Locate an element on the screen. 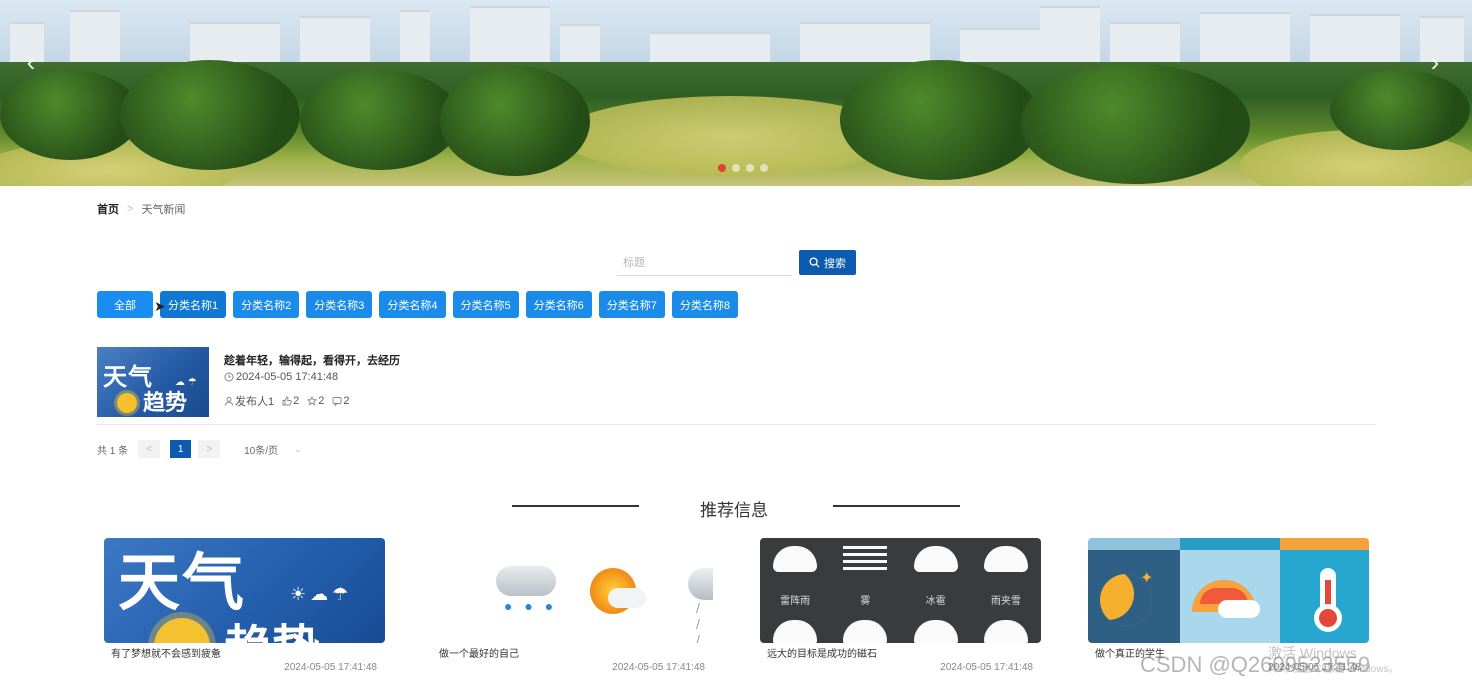 Image resolution: width=1472 pixels, height=692 pixels. recommend-card-image: 雷阵雨 雾 冰雹 雨夹雪 is located at coordinates (900, 590).